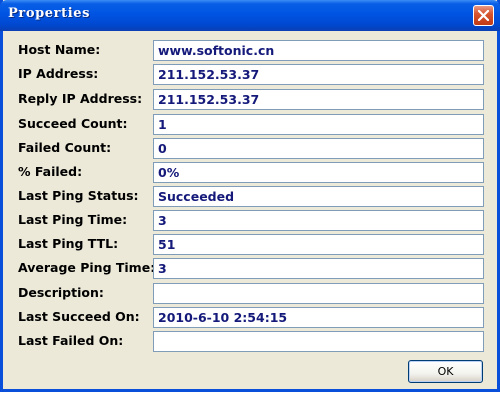 The image size is (500, 395). I want to click on close-button, so click(483, 15).